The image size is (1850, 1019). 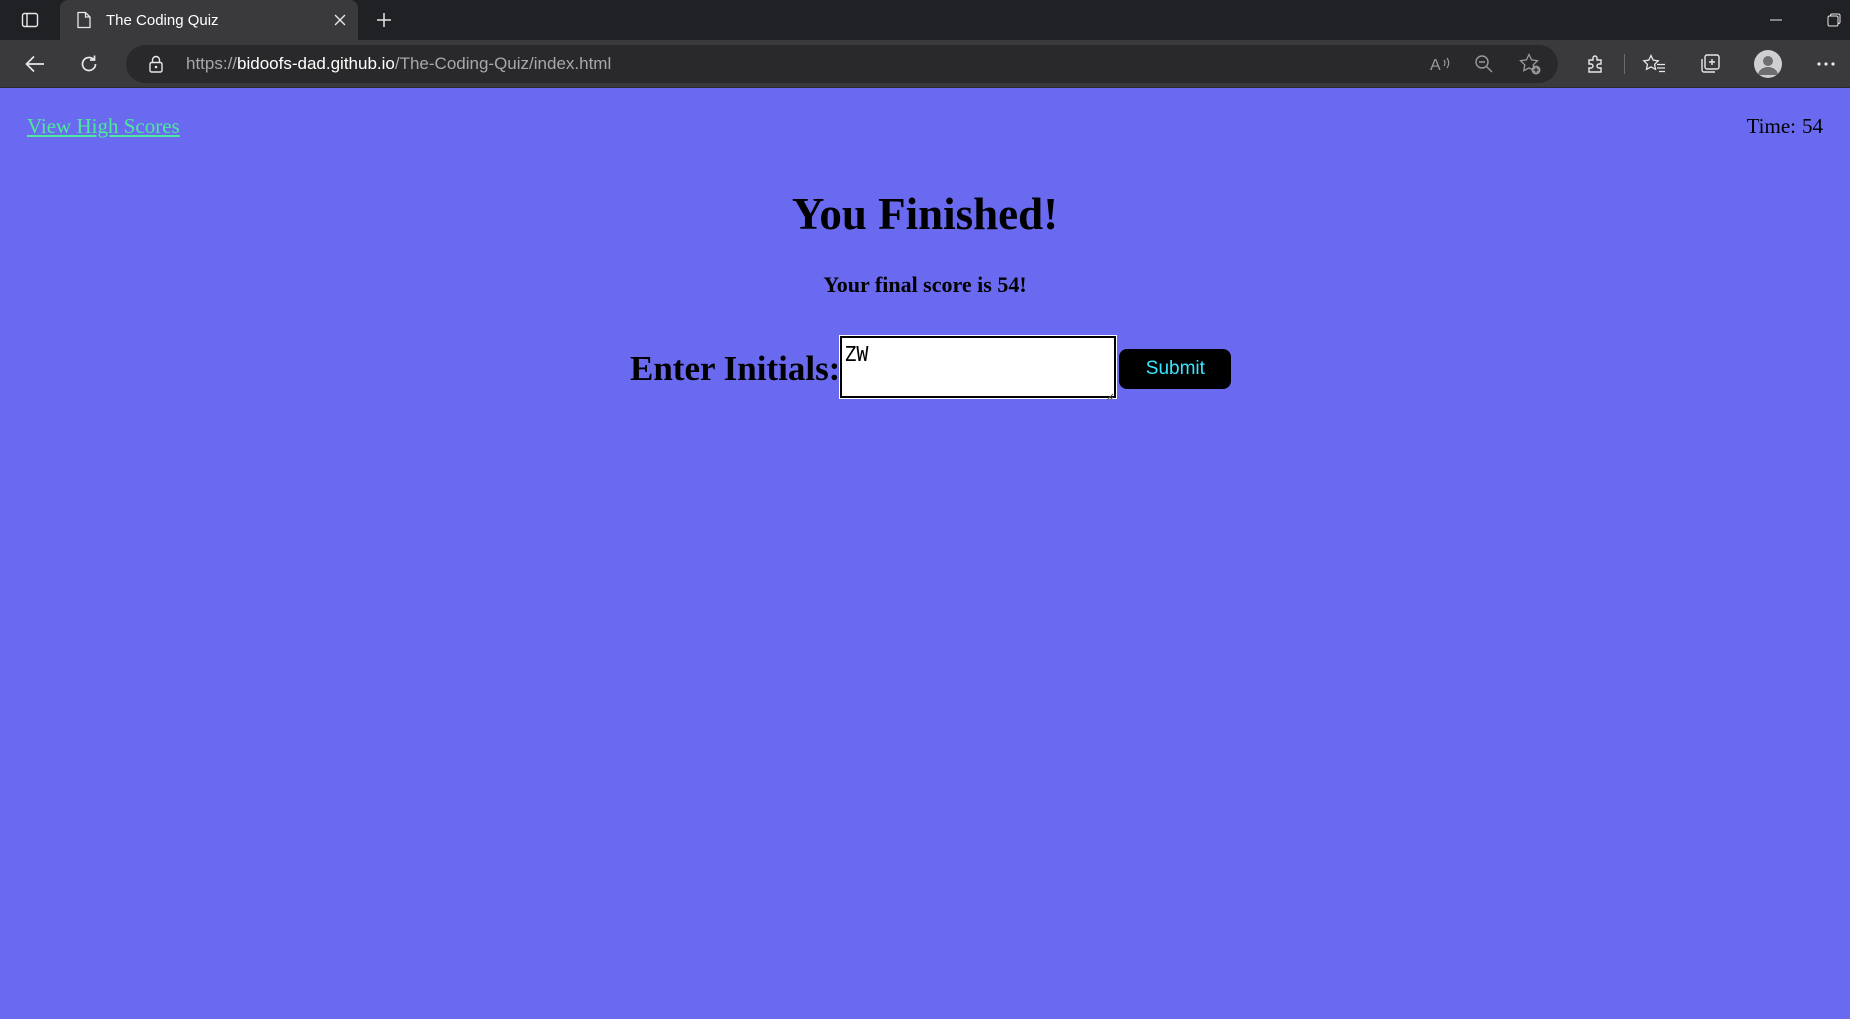 What do you see at coordinates (316, 63) in the screenshot?
I see `url-host: bidoofs-dad.github.io` at bounding box center [316, 63].